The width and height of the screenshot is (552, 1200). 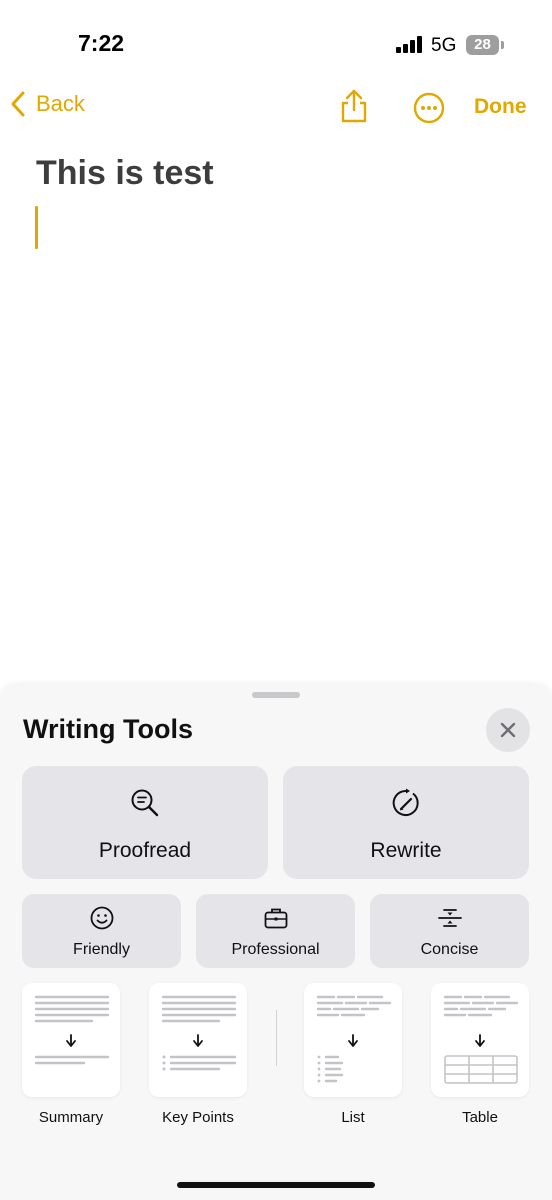 I want to click on key-points-label: Key Points, so click(x=198, y=1117).